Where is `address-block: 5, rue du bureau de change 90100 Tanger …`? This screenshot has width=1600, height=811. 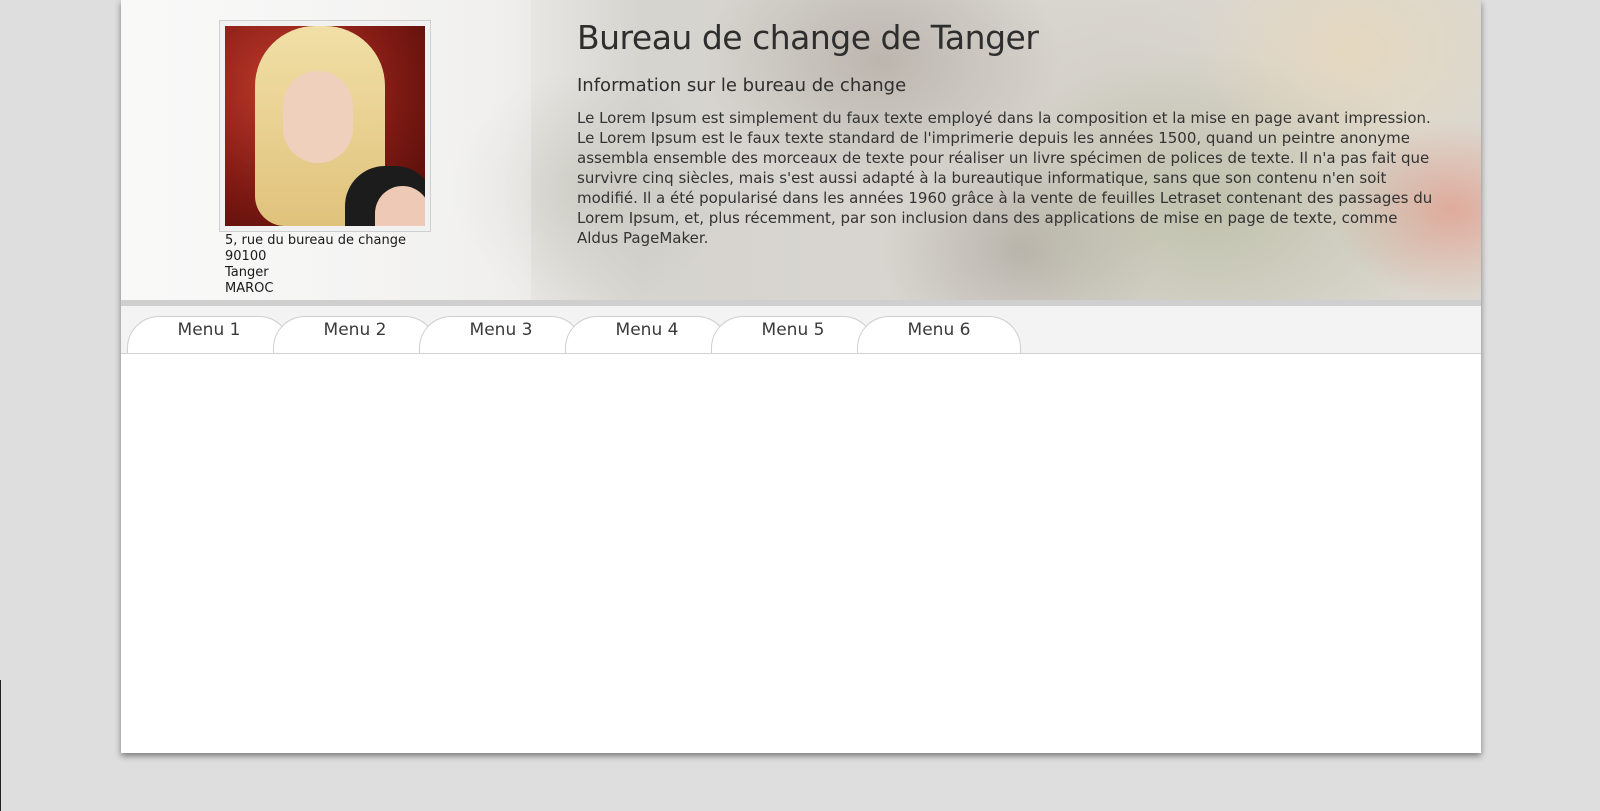 address-block: 5, rue du bureau de change 90100 Tanger … is located at coordinates (315, 265).